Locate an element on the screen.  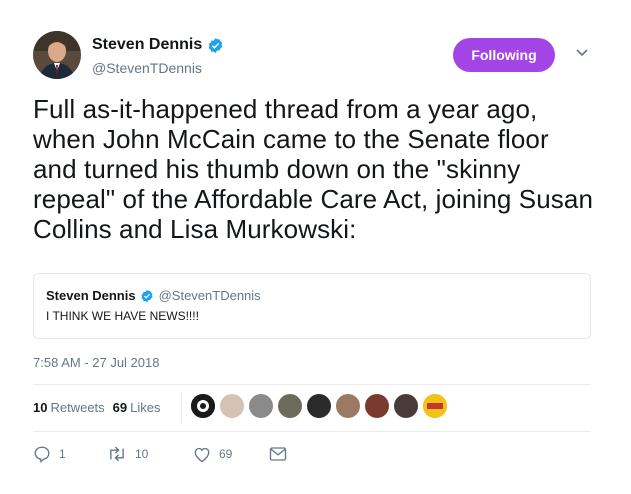
likes-label: Likes is located at coordinates (145, 407).